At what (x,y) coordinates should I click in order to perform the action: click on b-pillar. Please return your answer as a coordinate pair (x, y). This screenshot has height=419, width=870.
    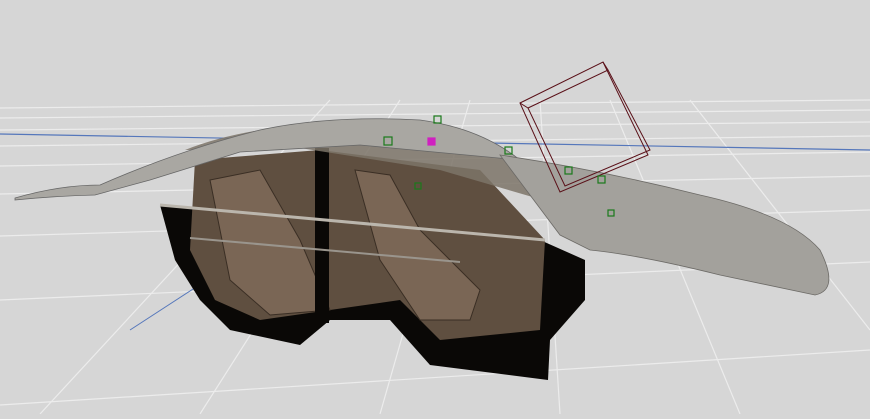
    Looking at the image, I should click on (322, 235).